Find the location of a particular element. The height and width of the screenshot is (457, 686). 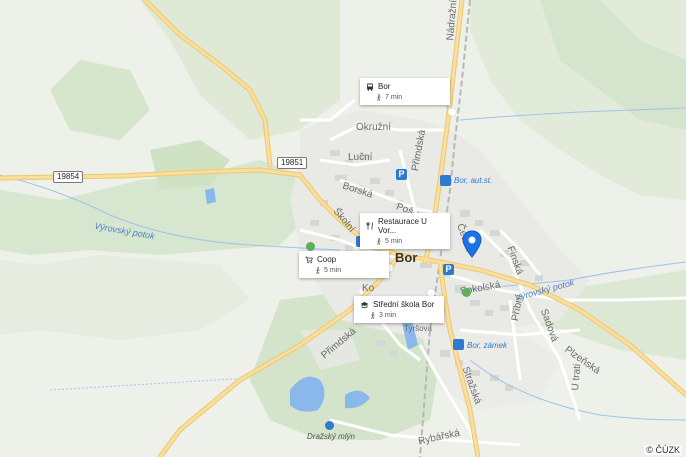

town-label: Bor is located at coordinates (406, 257).